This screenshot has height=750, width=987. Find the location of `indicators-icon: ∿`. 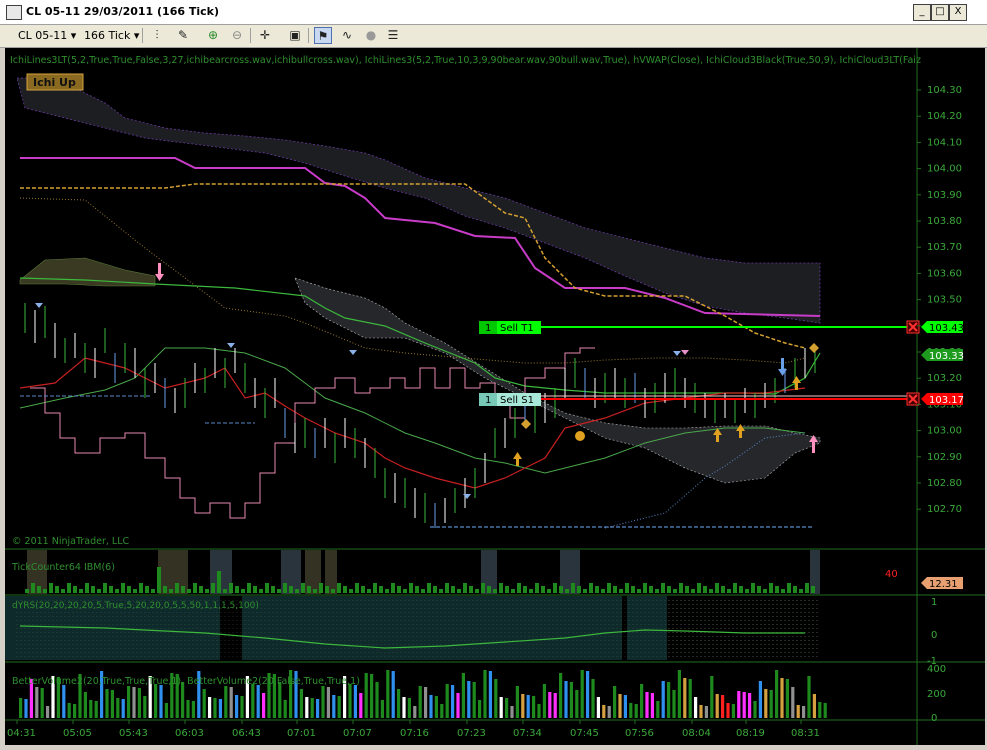

indicators-icon: ∿ is located at coordinates (347, 35).